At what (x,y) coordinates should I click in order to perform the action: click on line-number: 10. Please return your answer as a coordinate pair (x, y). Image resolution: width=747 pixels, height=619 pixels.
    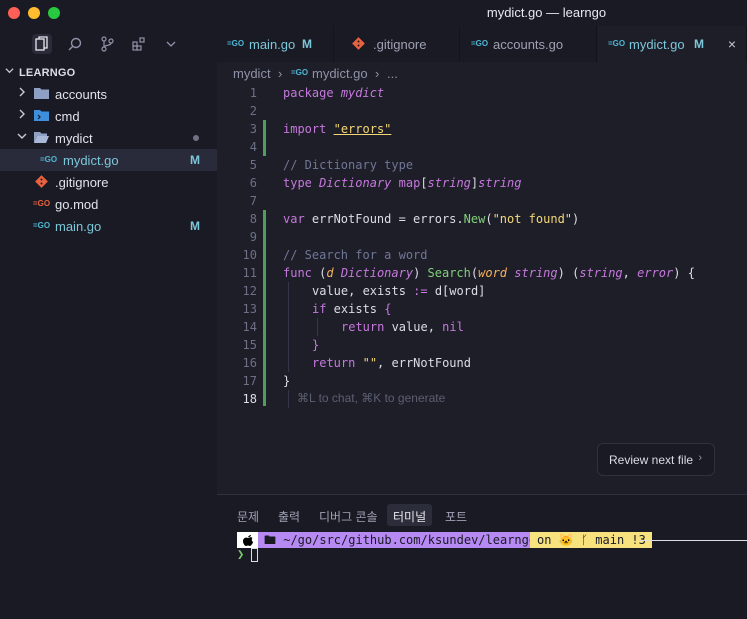
    Looking at the image, I should click on (249, 255).